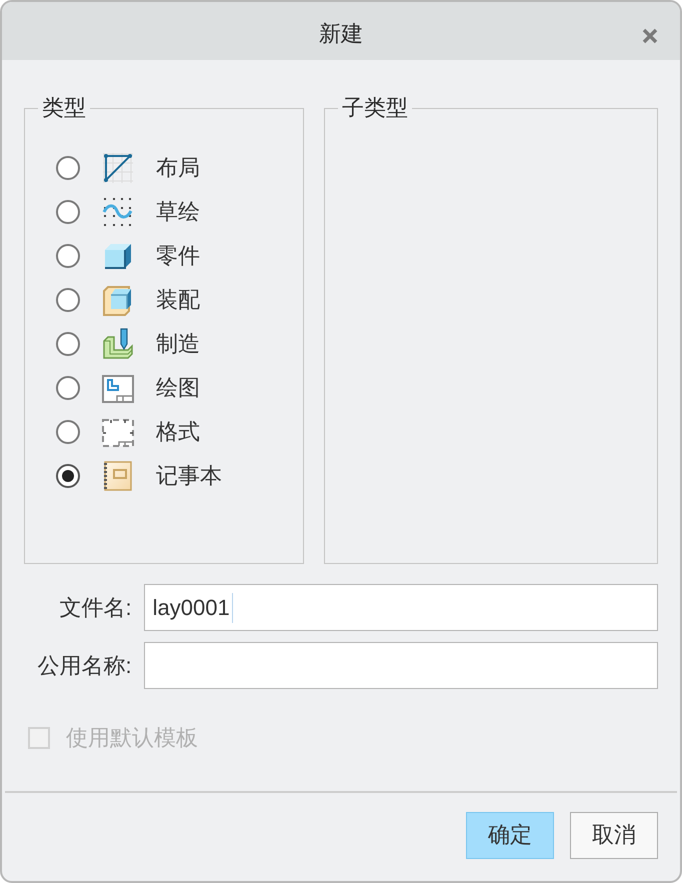 The width and height of the screenshot is (682, 883). I want to click on triangle-grid-icon, so click(118, 168).